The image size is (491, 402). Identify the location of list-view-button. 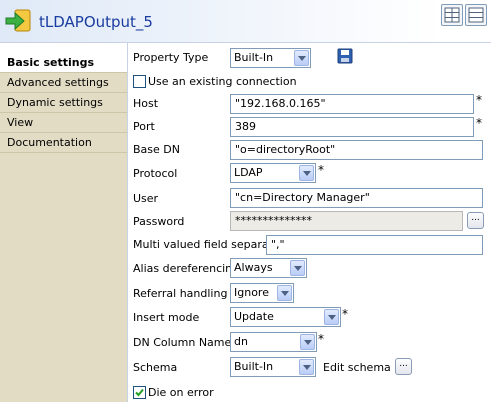
(476, 15).